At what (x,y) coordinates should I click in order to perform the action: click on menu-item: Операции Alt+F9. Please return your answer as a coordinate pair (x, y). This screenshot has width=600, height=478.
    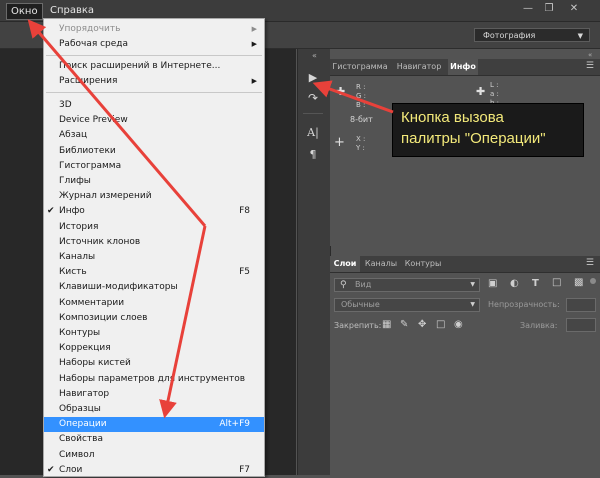
    Looking at the image, I should click on (154, 425).